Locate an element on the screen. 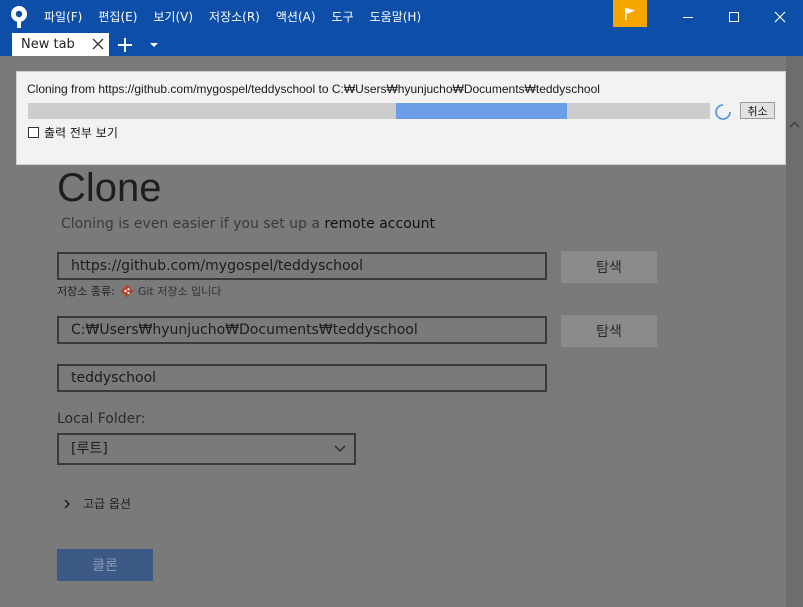 The width and height of the screenshot is (803, 607). show-output-checkbox is located at coordinates (33, 132).